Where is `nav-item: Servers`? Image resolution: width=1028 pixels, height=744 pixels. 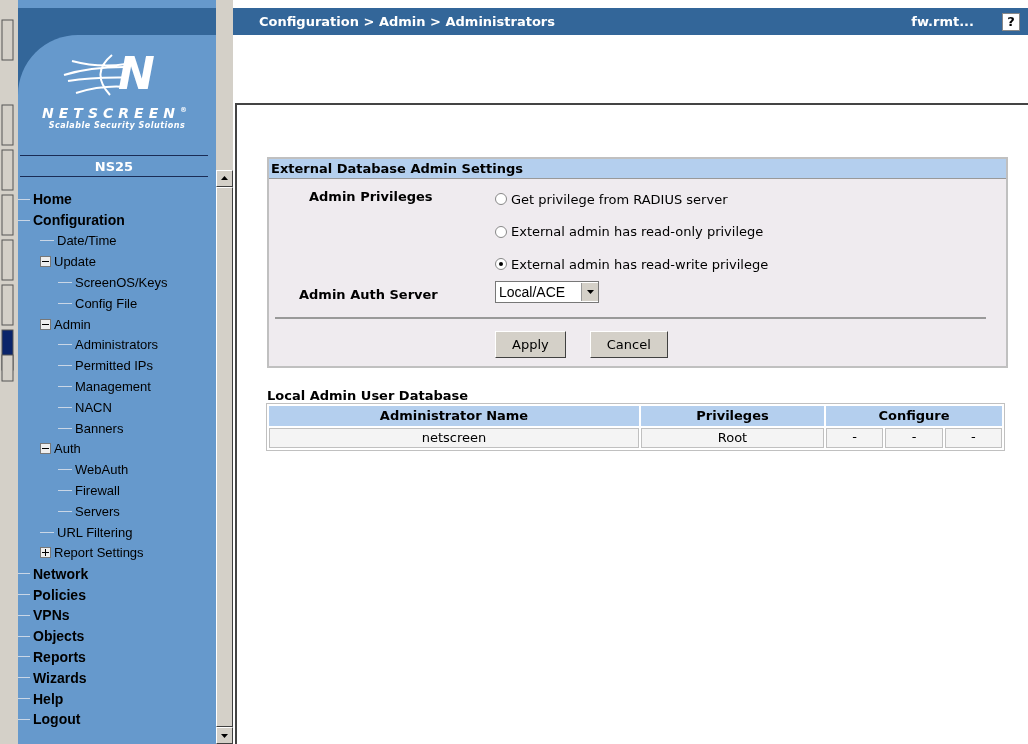
nav-item: Servers is located at coordinates (97, 511).